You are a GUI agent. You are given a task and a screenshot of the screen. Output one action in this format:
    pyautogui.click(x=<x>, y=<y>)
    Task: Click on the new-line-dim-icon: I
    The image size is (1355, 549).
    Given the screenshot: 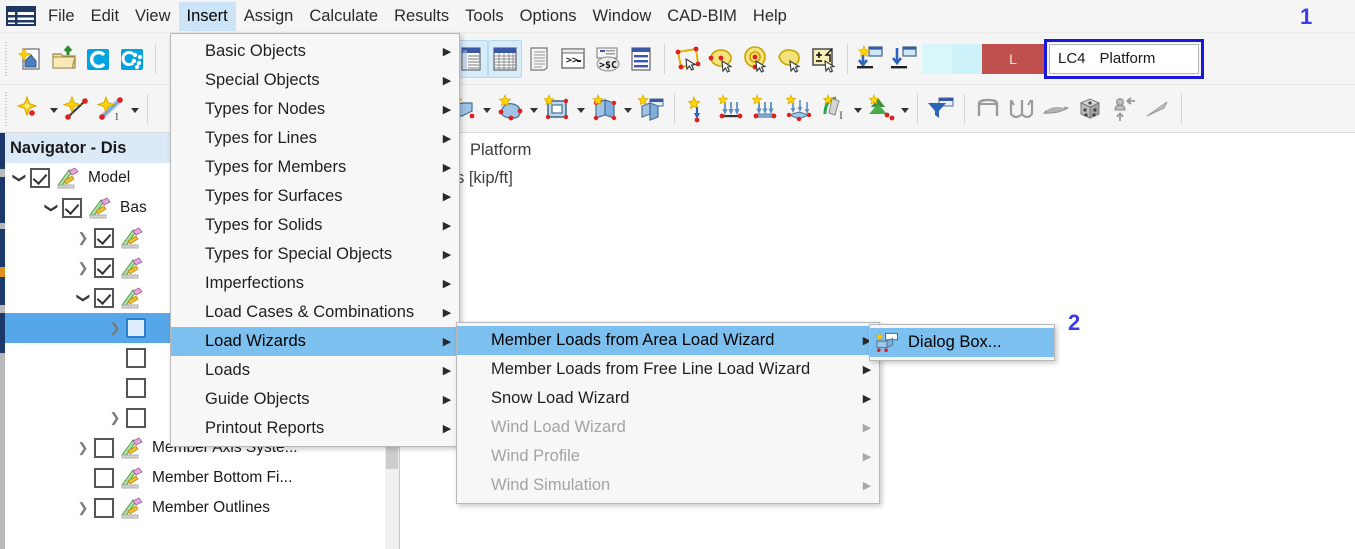 What is the action you would take?
    pyautogui.click(x=111, y=109)
    